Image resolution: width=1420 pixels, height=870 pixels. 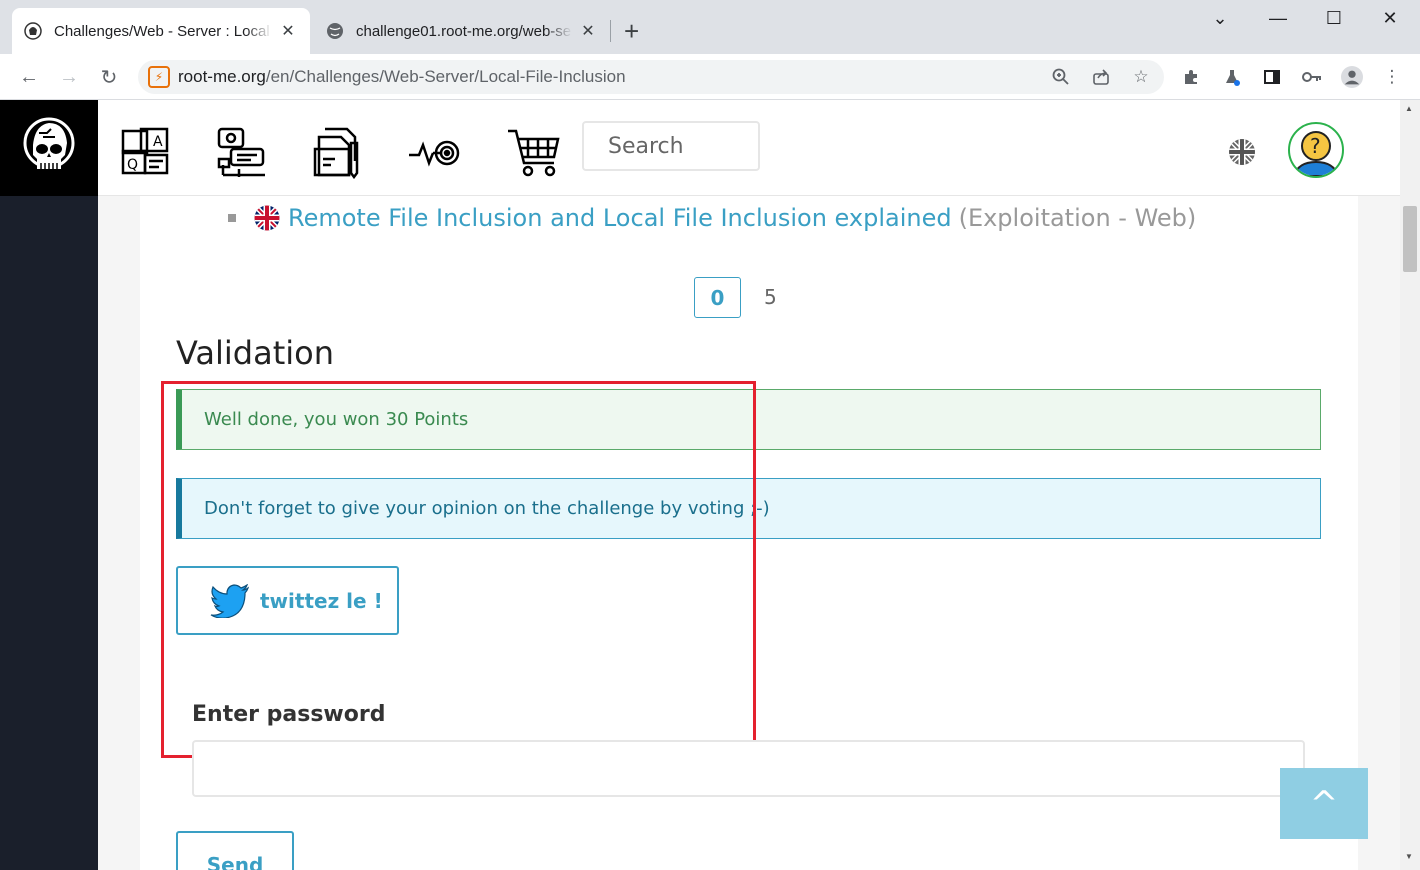 I want to click on new-tab-button: +, so click(x=631, y=31).